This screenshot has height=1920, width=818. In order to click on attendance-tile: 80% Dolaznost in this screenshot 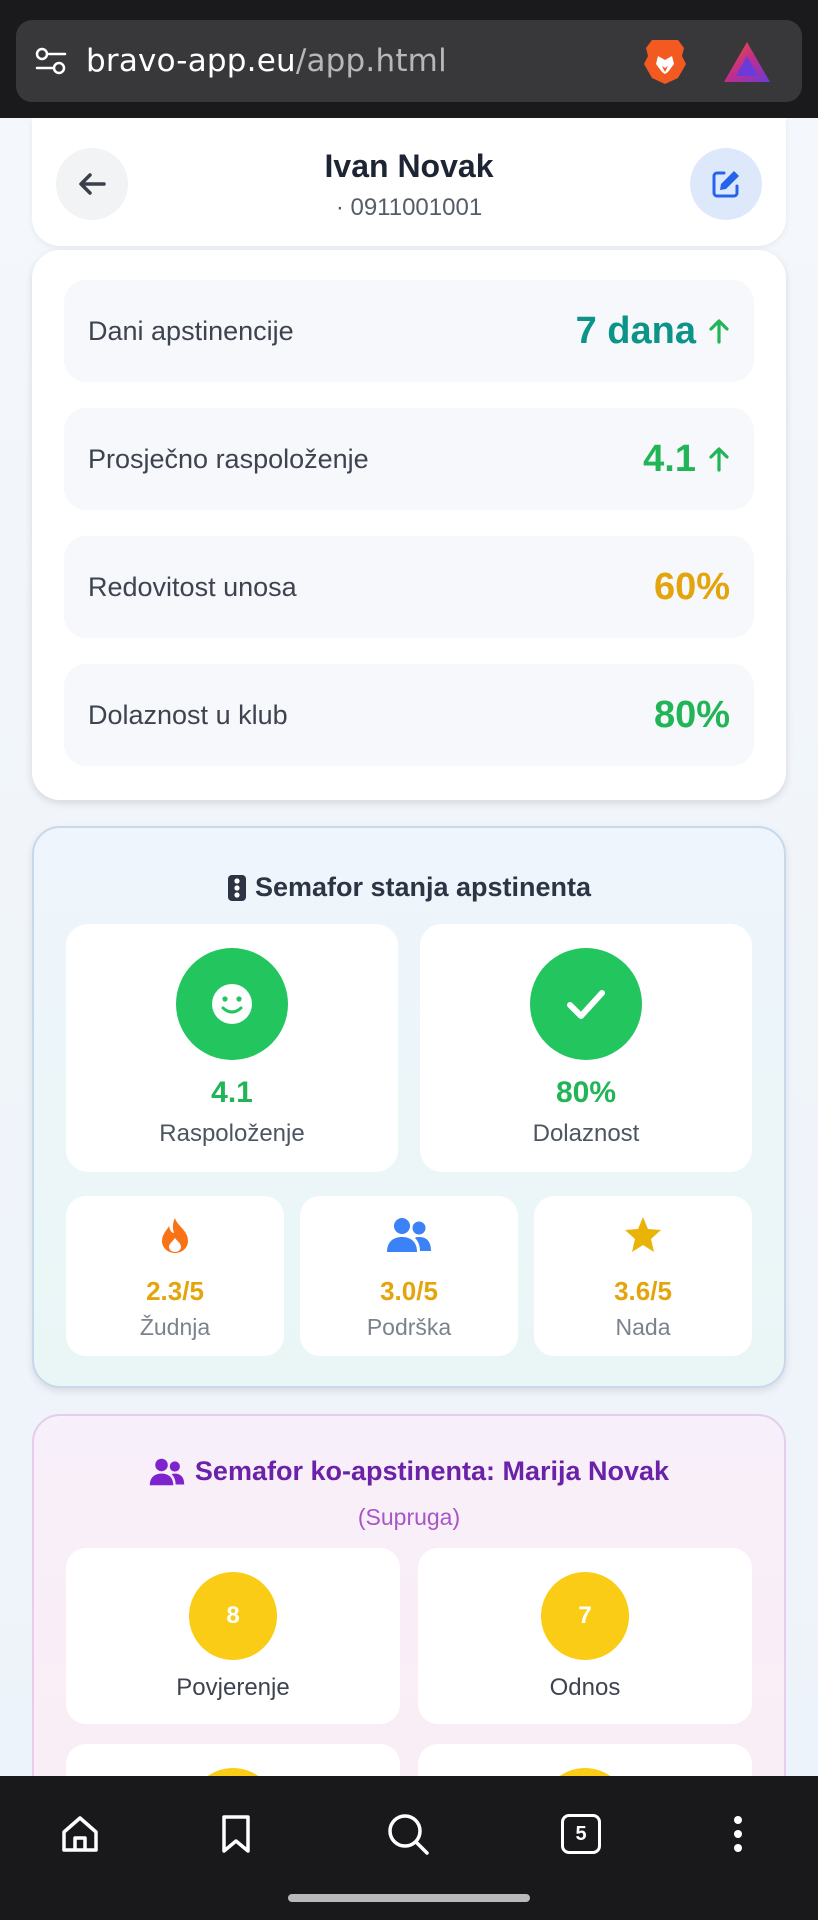, I will do `click(586, 1048)`.